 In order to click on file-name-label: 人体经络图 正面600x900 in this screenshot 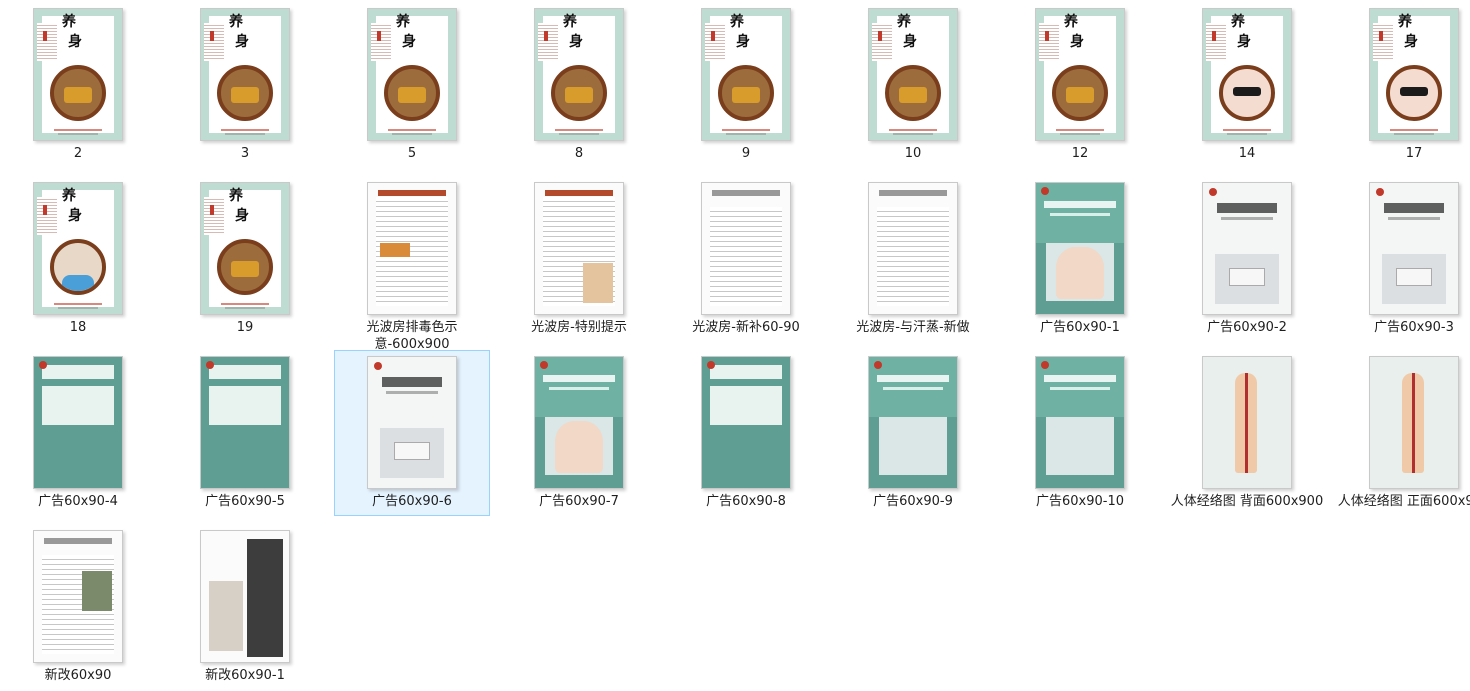, I will do `click(1403, 501)`.